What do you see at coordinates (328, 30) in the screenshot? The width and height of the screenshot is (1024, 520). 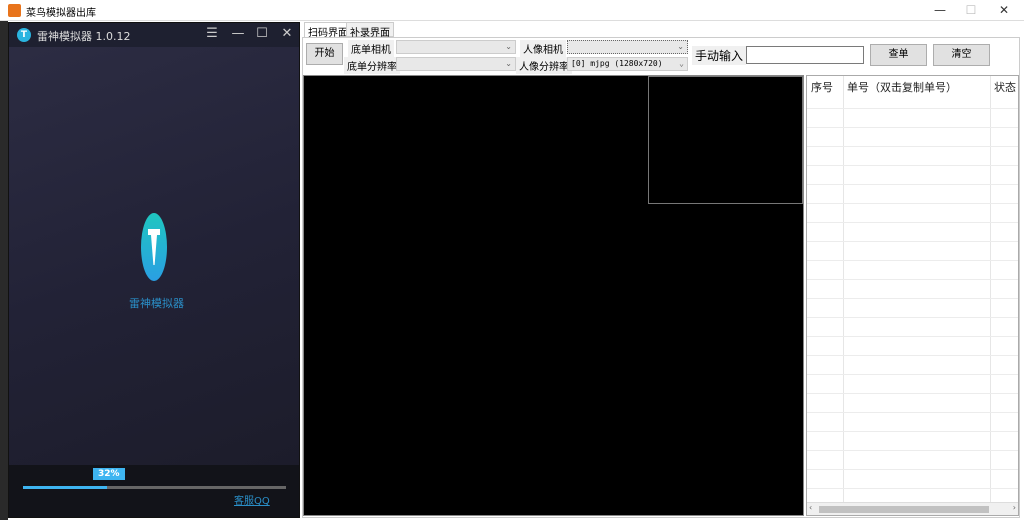 I see `tab-scan: 扫码界面` at bounding box center [328, 30].